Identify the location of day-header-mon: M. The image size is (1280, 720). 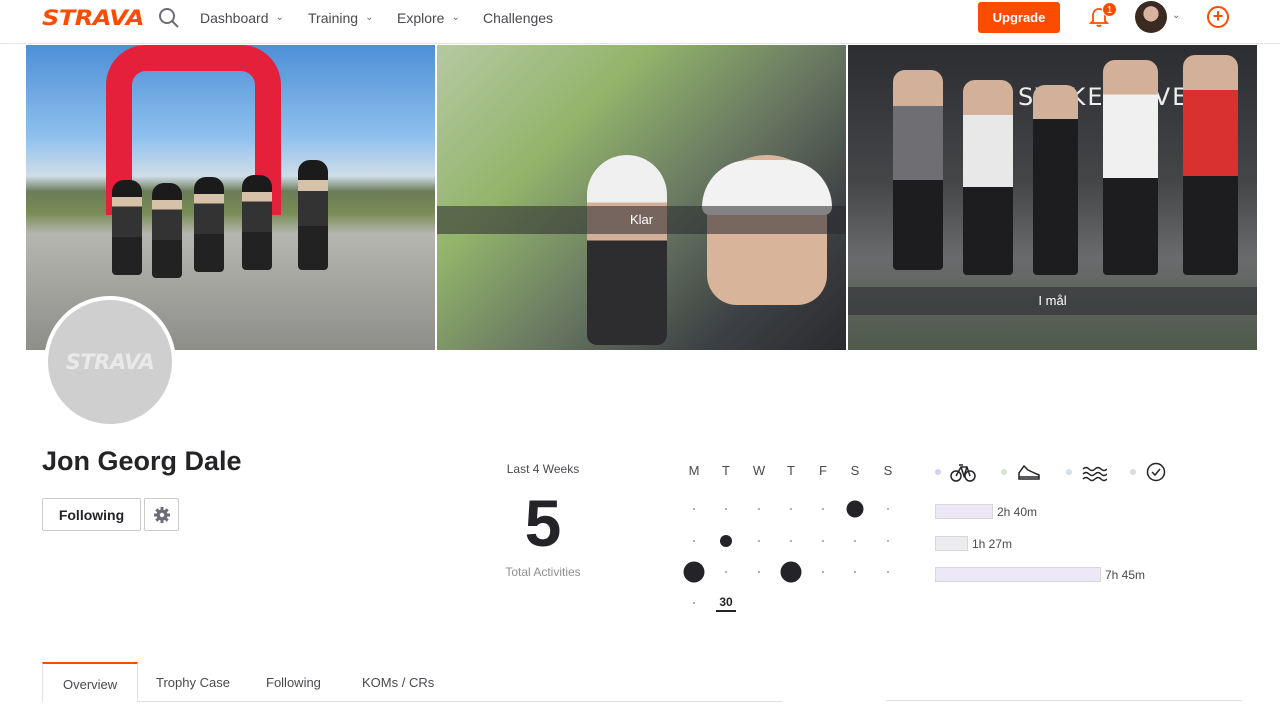
(694, 470).